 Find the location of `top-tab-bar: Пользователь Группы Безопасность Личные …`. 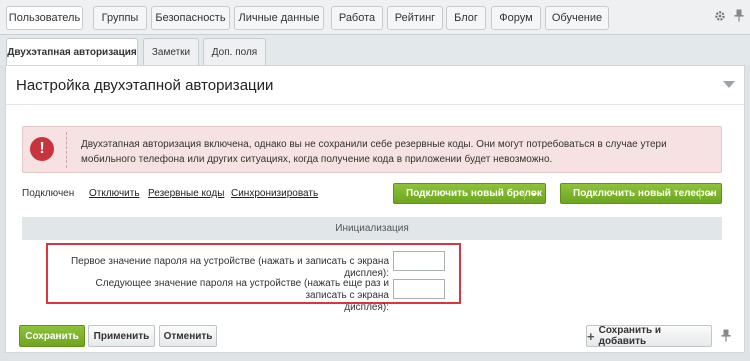

top-tab-bar: Пользователь Группы Безопасность Личные … is located at coordinates (375, 17).